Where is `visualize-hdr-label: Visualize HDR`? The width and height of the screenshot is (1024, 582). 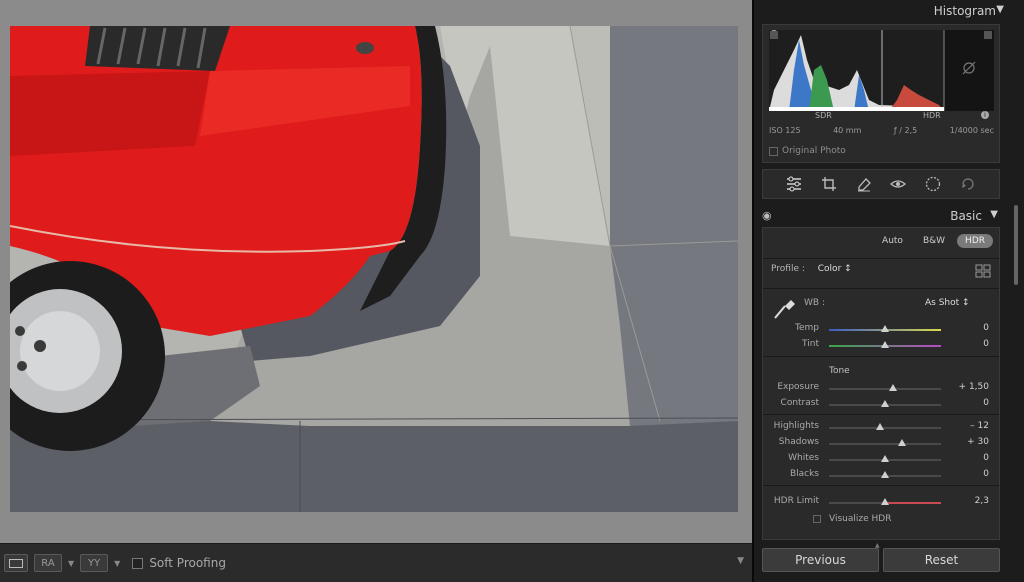 visualize-hdr-label: Visualize HDR is located at coordinates (860, 519).